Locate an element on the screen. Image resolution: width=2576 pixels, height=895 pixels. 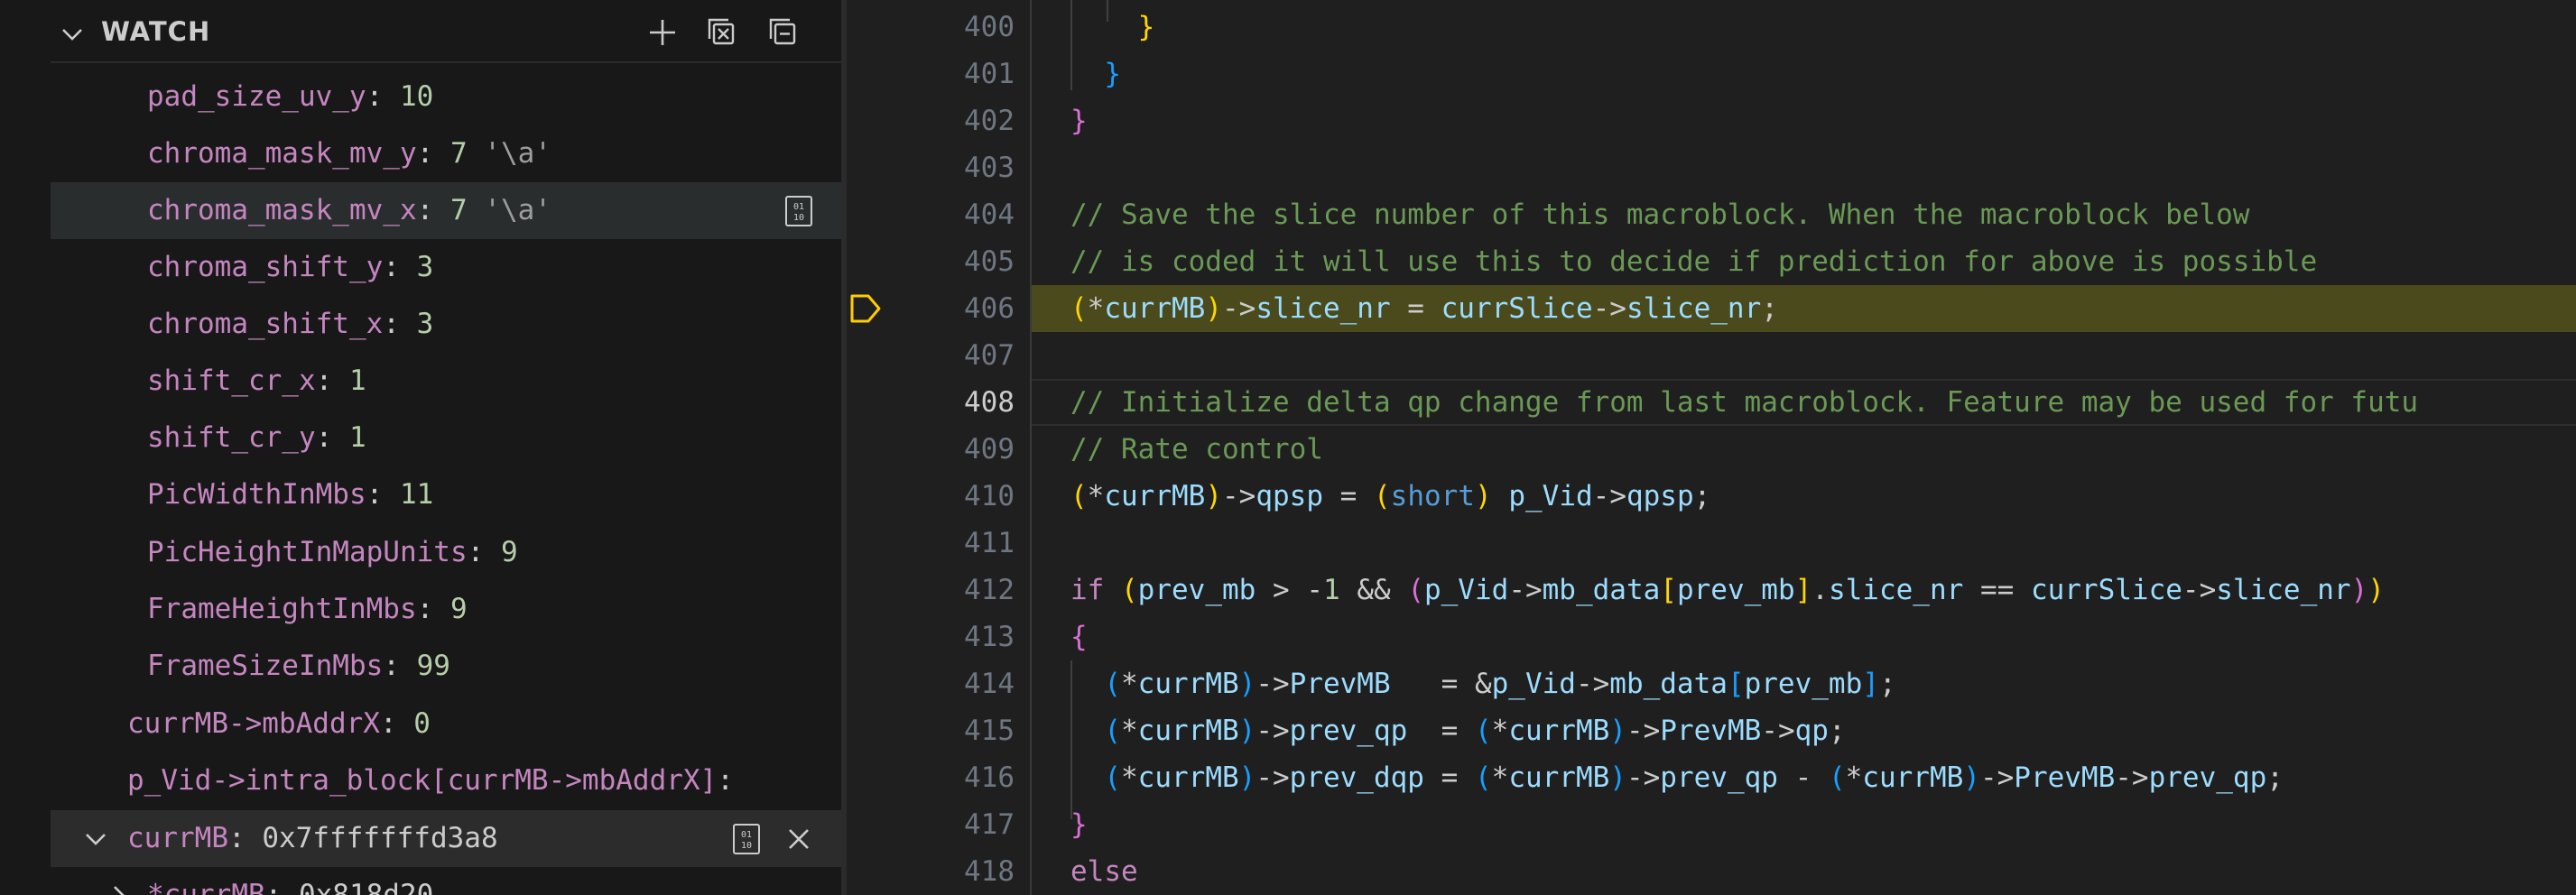
watch-expression-value: 0x7fffffffd3a8 is located at coordinates (380, 838).